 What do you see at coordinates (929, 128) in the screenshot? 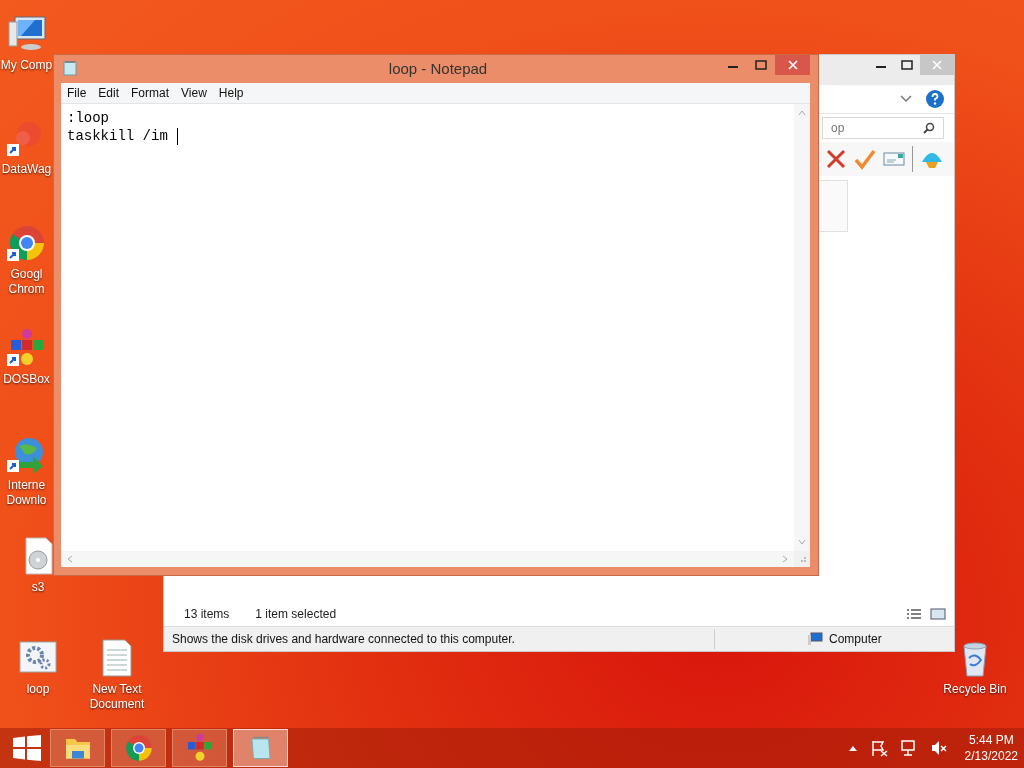
I see `search-icon` at bounding box center [929, 128].